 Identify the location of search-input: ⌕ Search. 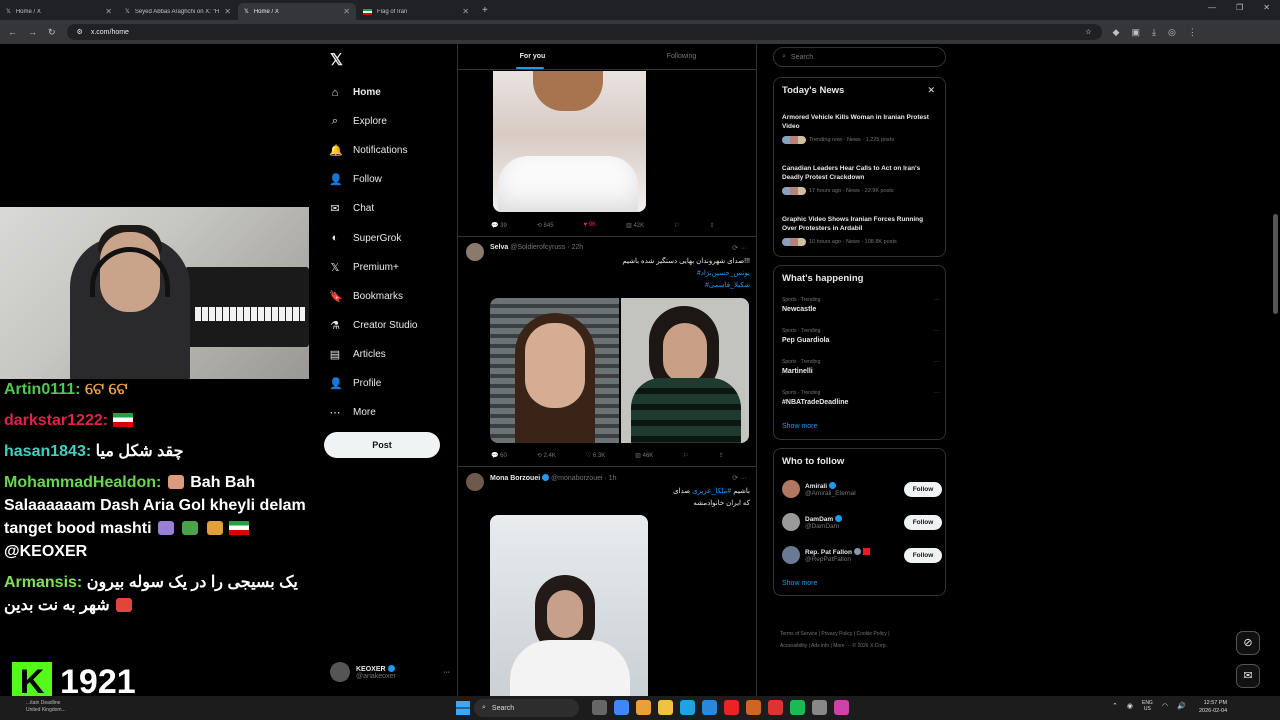
(859, 57).